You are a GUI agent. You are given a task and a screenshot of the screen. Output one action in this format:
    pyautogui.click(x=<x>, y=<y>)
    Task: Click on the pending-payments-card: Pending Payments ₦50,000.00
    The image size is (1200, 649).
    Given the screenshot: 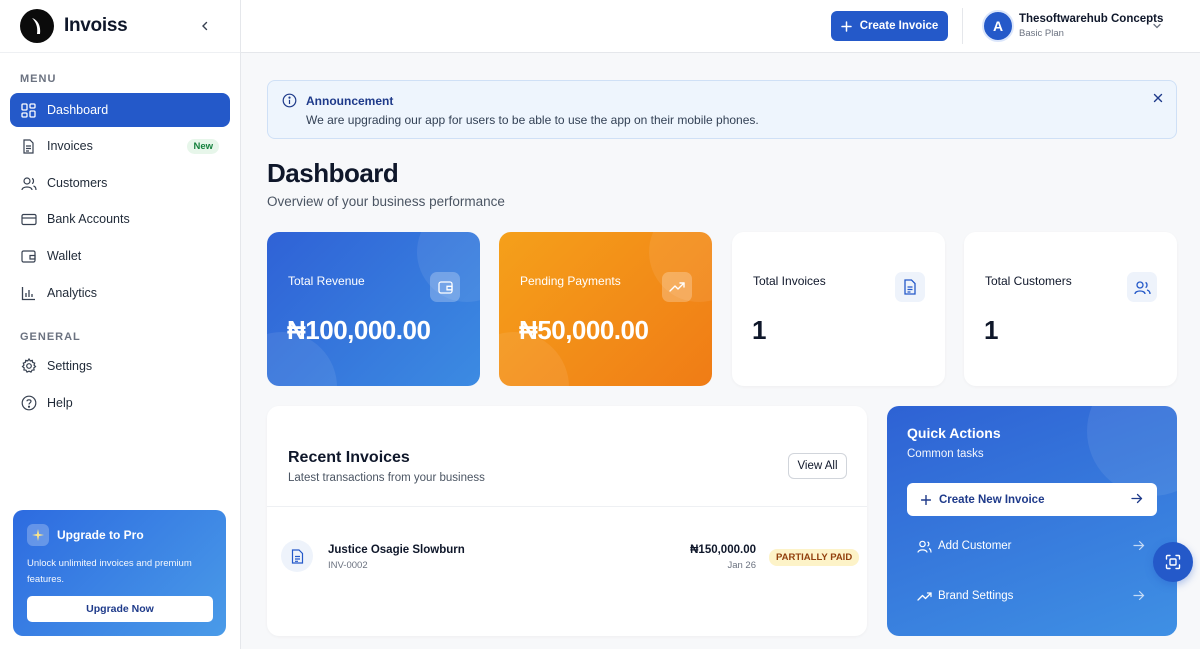 What is the action you would take?
    pyautogui.click(x=605, y=309)
    